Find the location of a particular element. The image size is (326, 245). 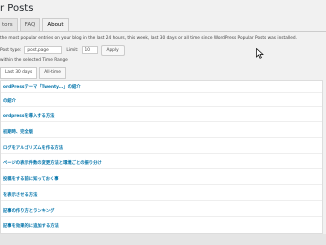

apply-button: Apply is located at coordinates (112, 50).